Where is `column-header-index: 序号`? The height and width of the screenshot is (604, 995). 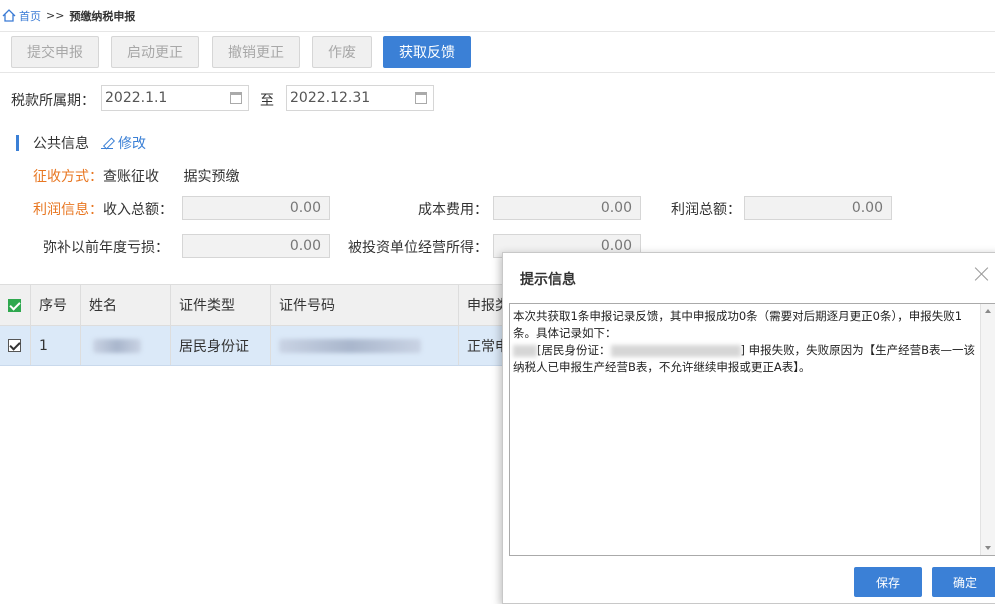
column-header-index: 序号 is located at coordinates (56, 305).